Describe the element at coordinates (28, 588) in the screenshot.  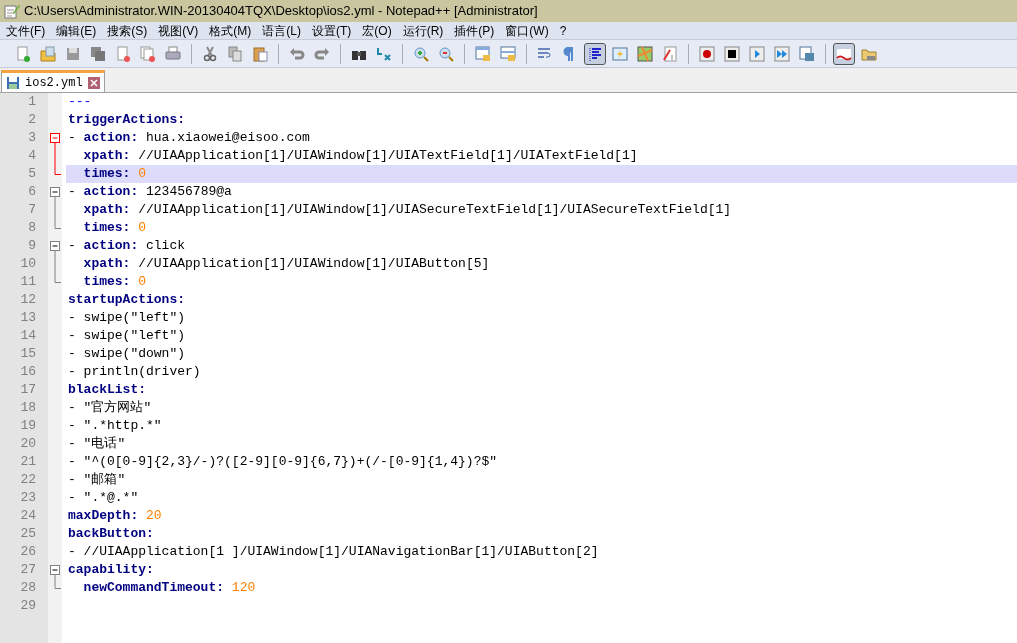
I see `line-number: 28` at that location.